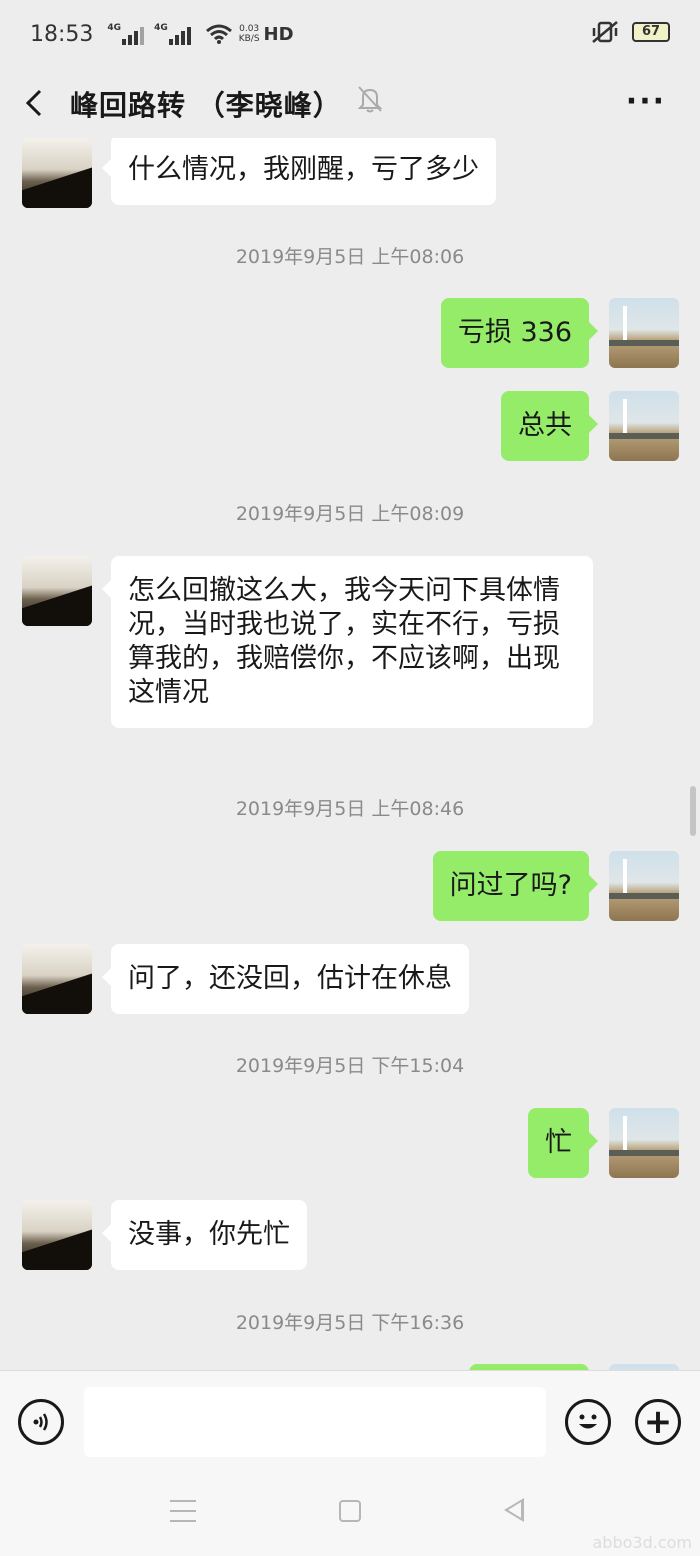  What do you see at coordinates (693, 811) in the screenshot?
I see `scrollbar` at bounding box center [693, 811].